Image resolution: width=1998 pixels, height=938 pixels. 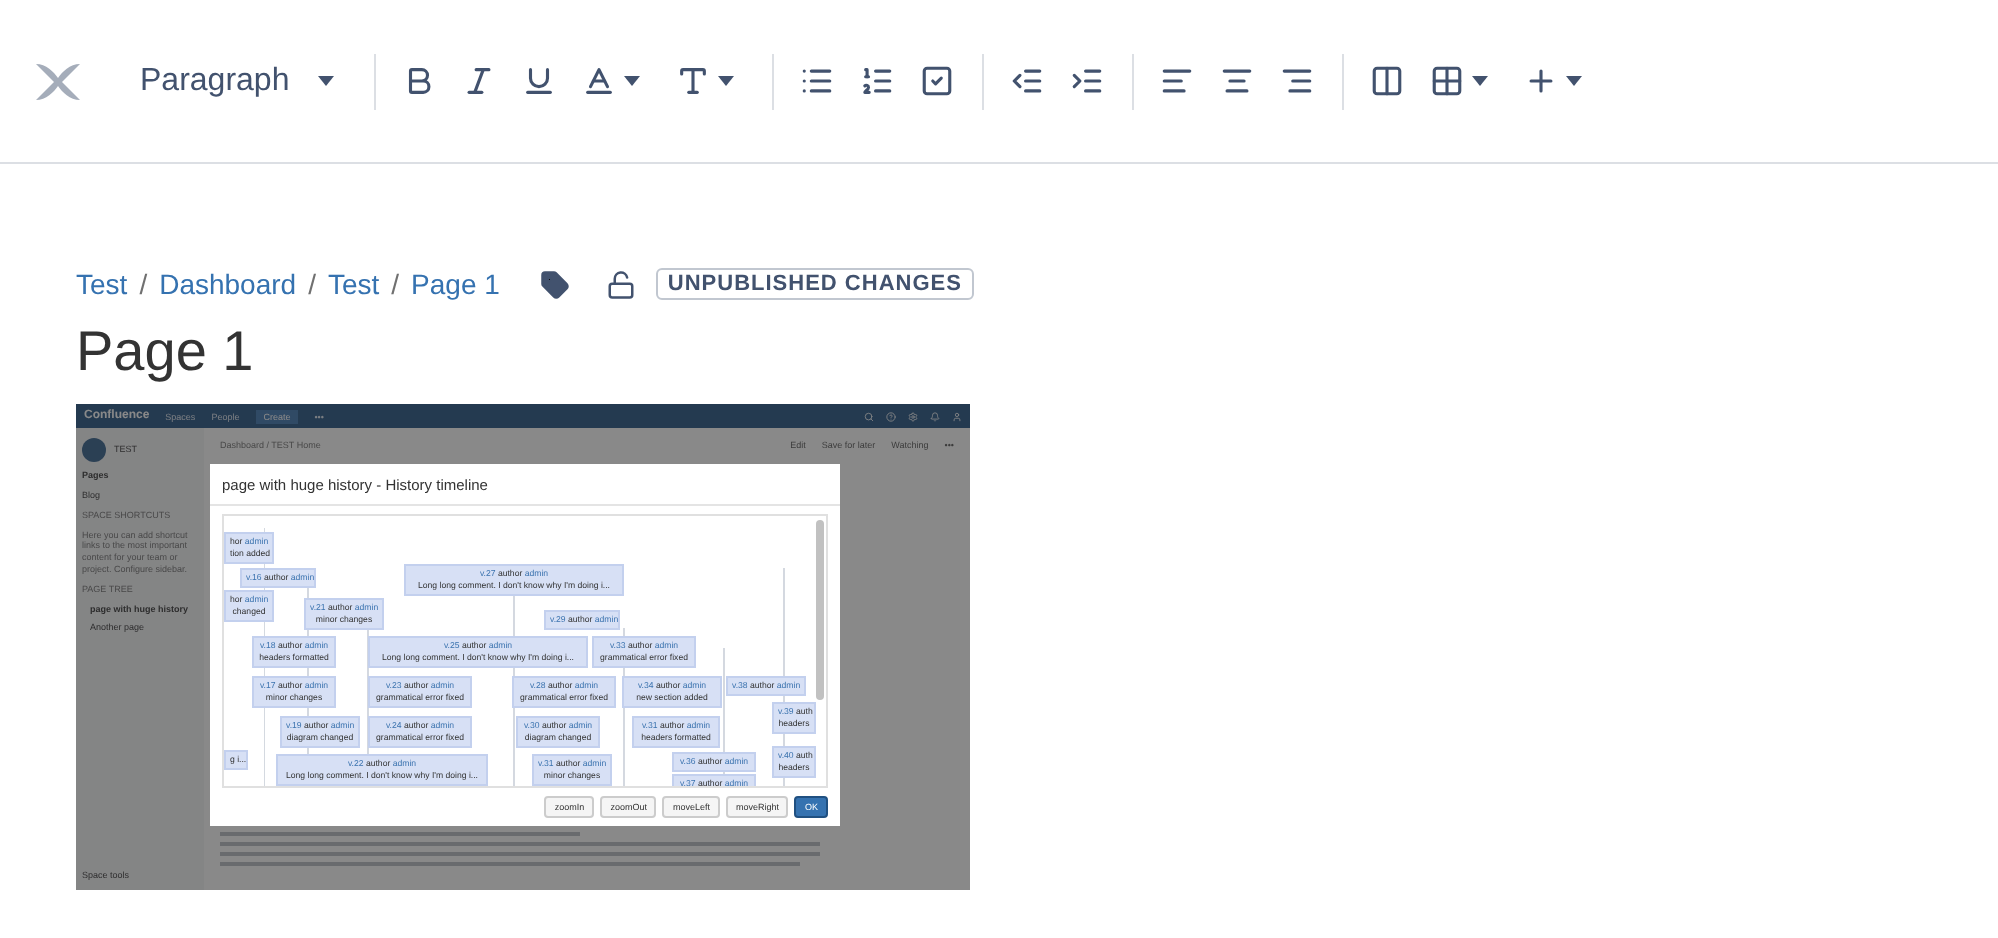 What do you see at coordinates (1236, 81) in the screenshot?
I see `align-center-icon` at bounding box center [1236, 81].